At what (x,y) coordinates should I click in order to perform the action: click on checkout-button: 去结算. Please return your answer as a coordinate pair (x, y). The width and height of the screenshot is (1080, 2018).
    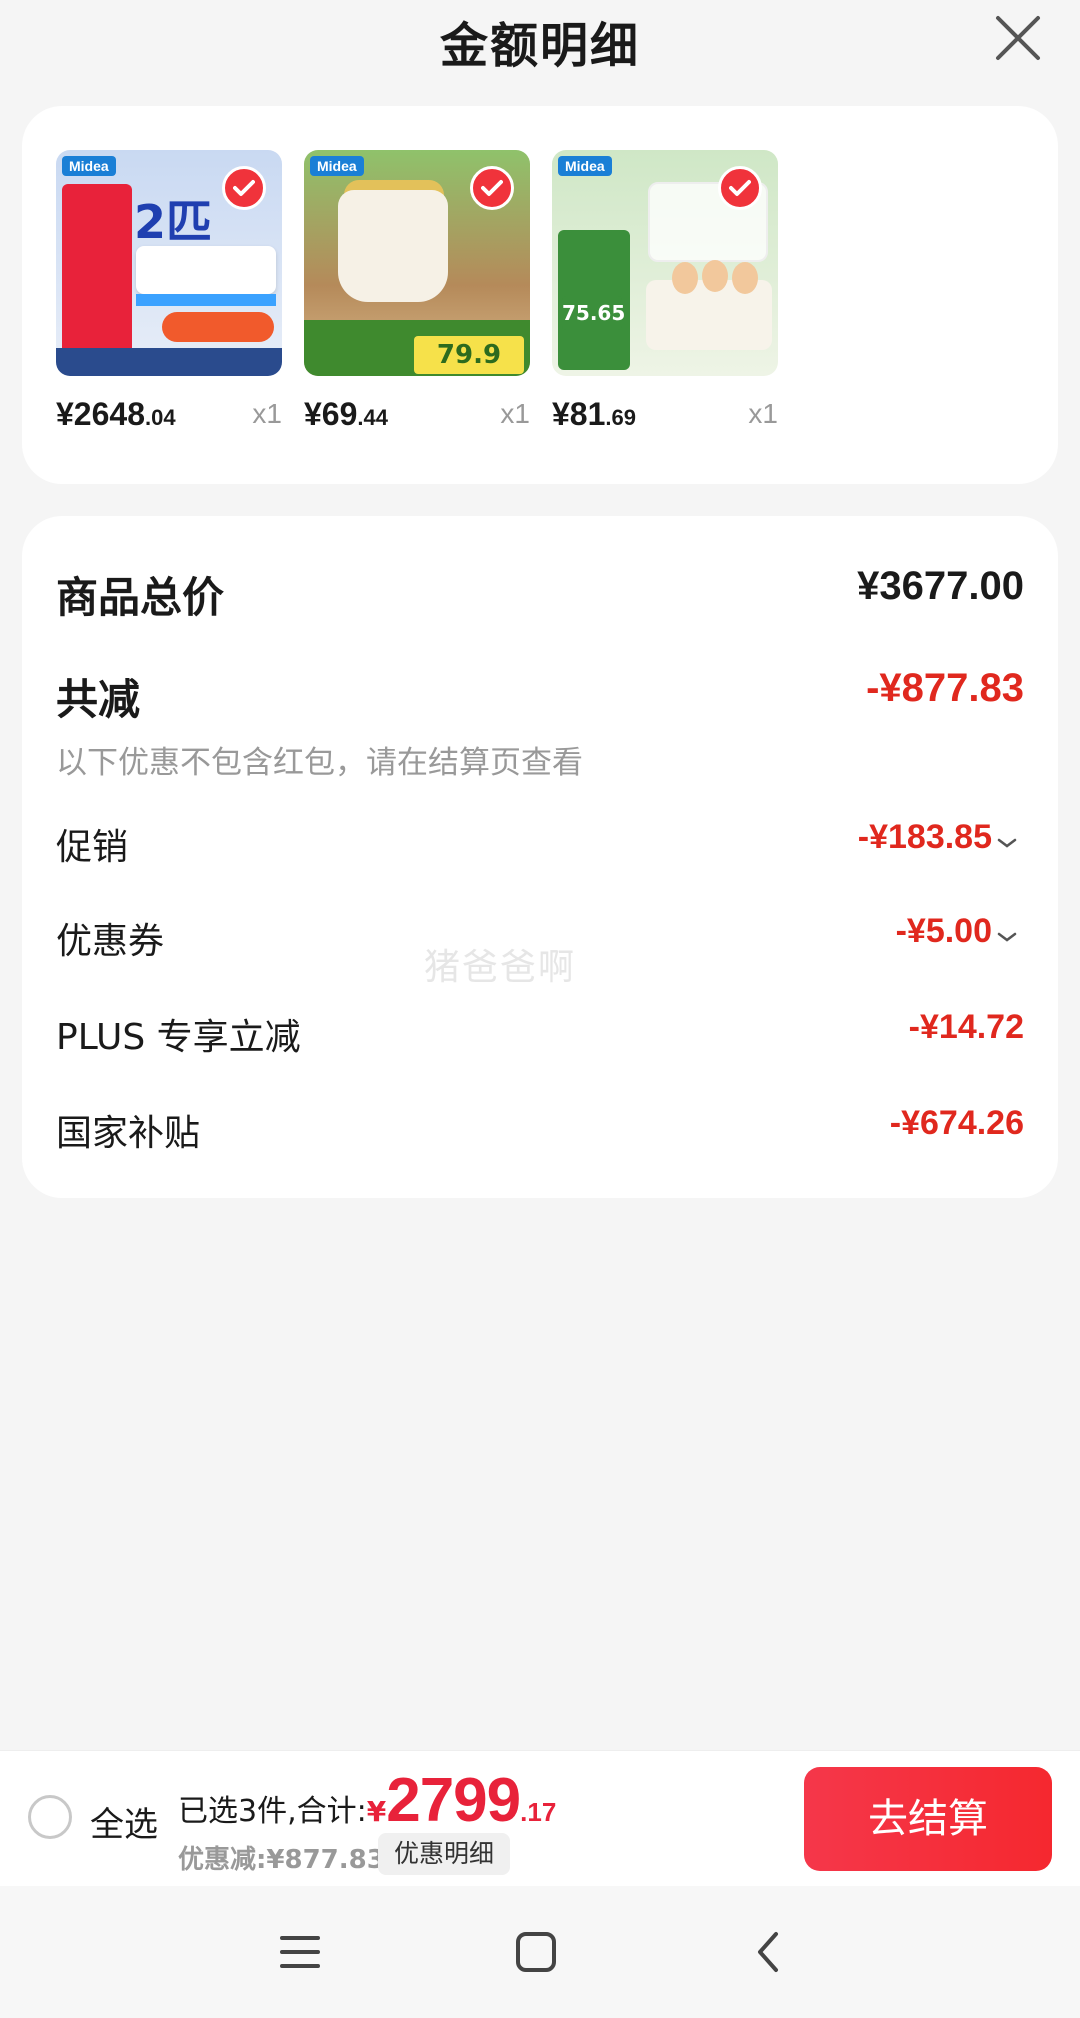
    Looking at the image, I should click on (928, 1819).